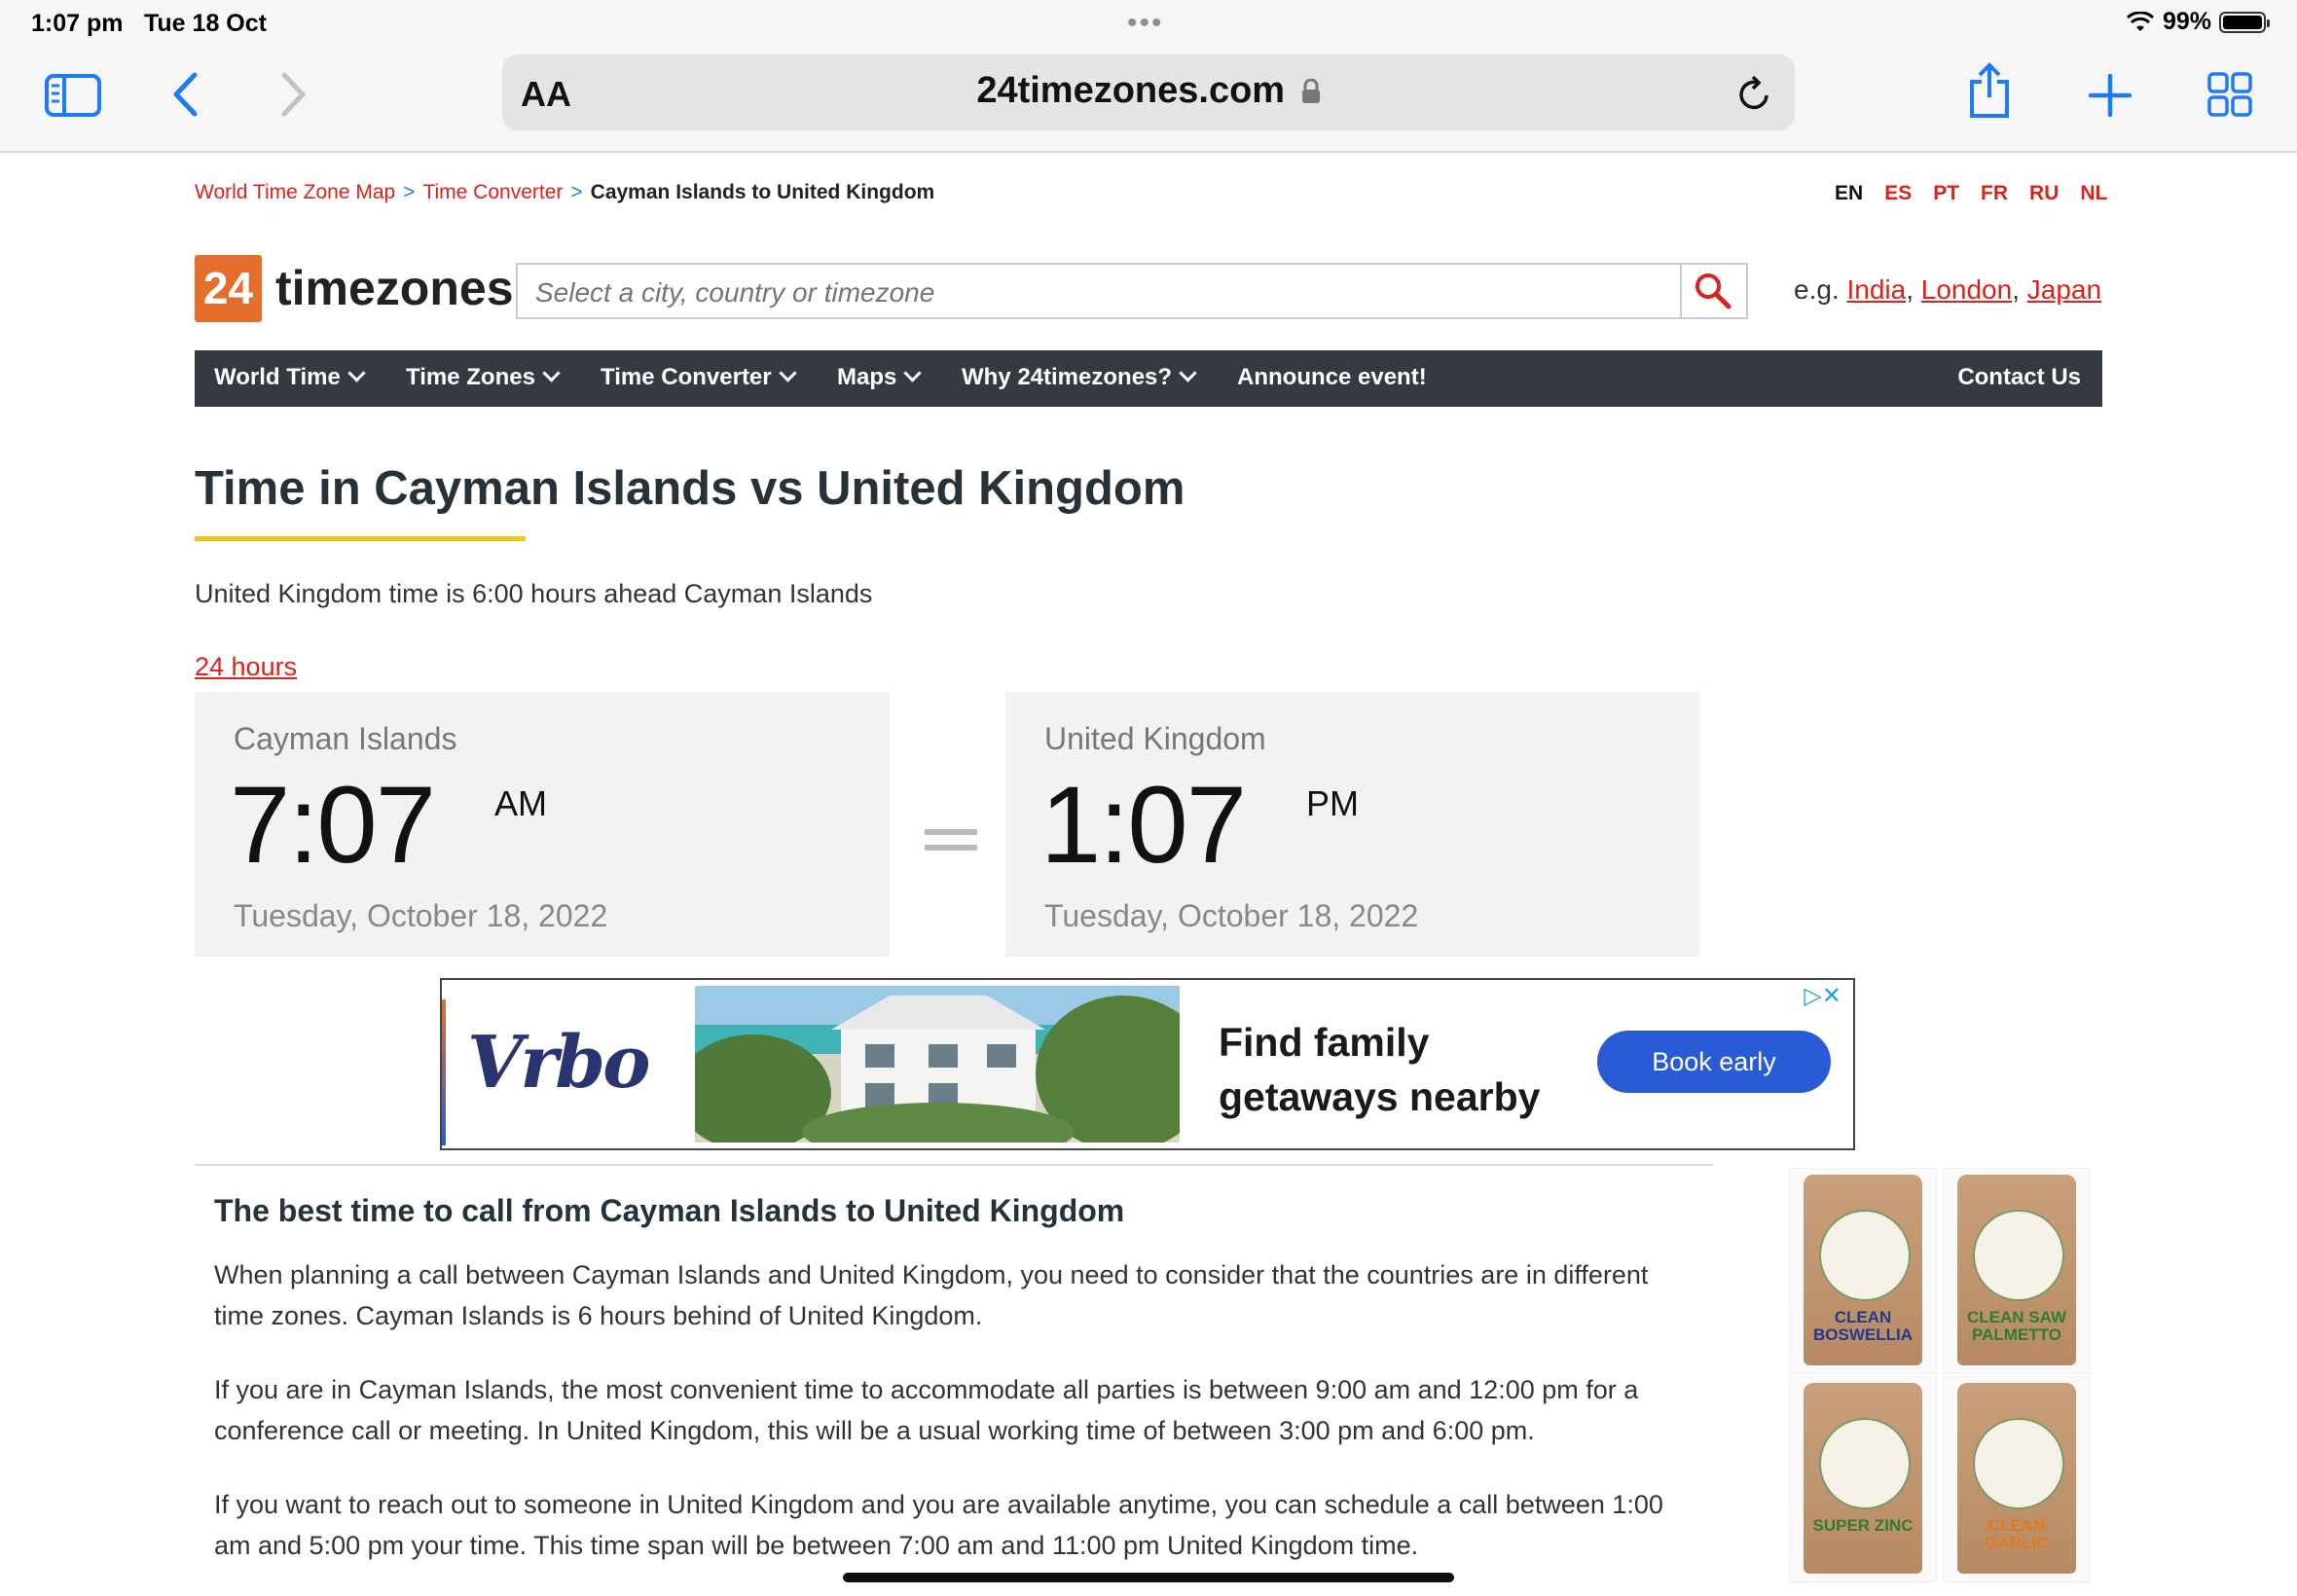 This screenshot has width=2297, height=1596. I want to click on lang-ru: RU, so click(2044, 193).